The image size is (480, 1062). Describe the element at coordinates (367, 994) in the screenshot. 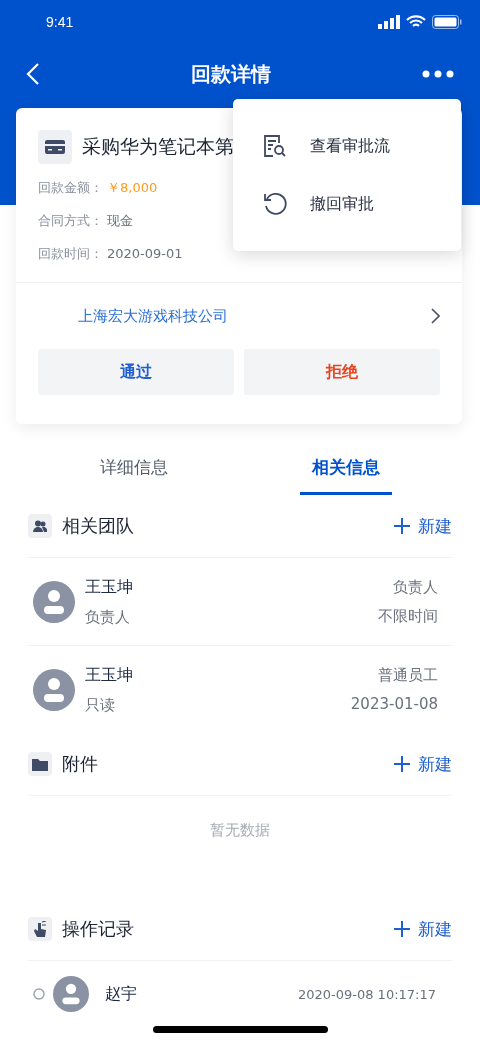

I see `record-time: 2020-09-08 10:17:17` at that location.